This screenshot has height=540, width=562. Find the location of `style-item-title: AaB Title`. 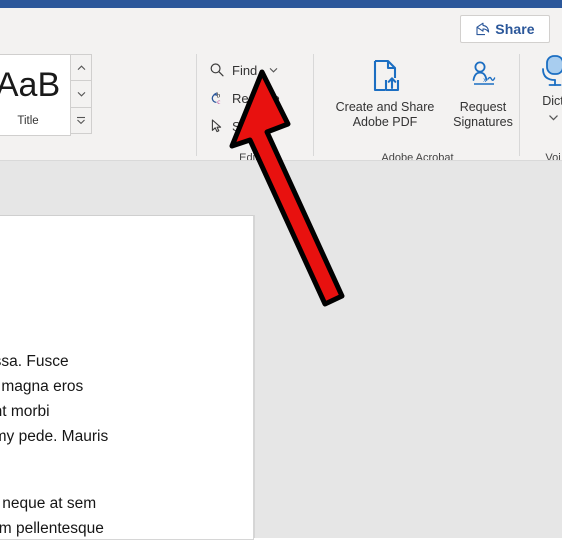

style-item-title: AaB Title is located at coordinates (34, 94).